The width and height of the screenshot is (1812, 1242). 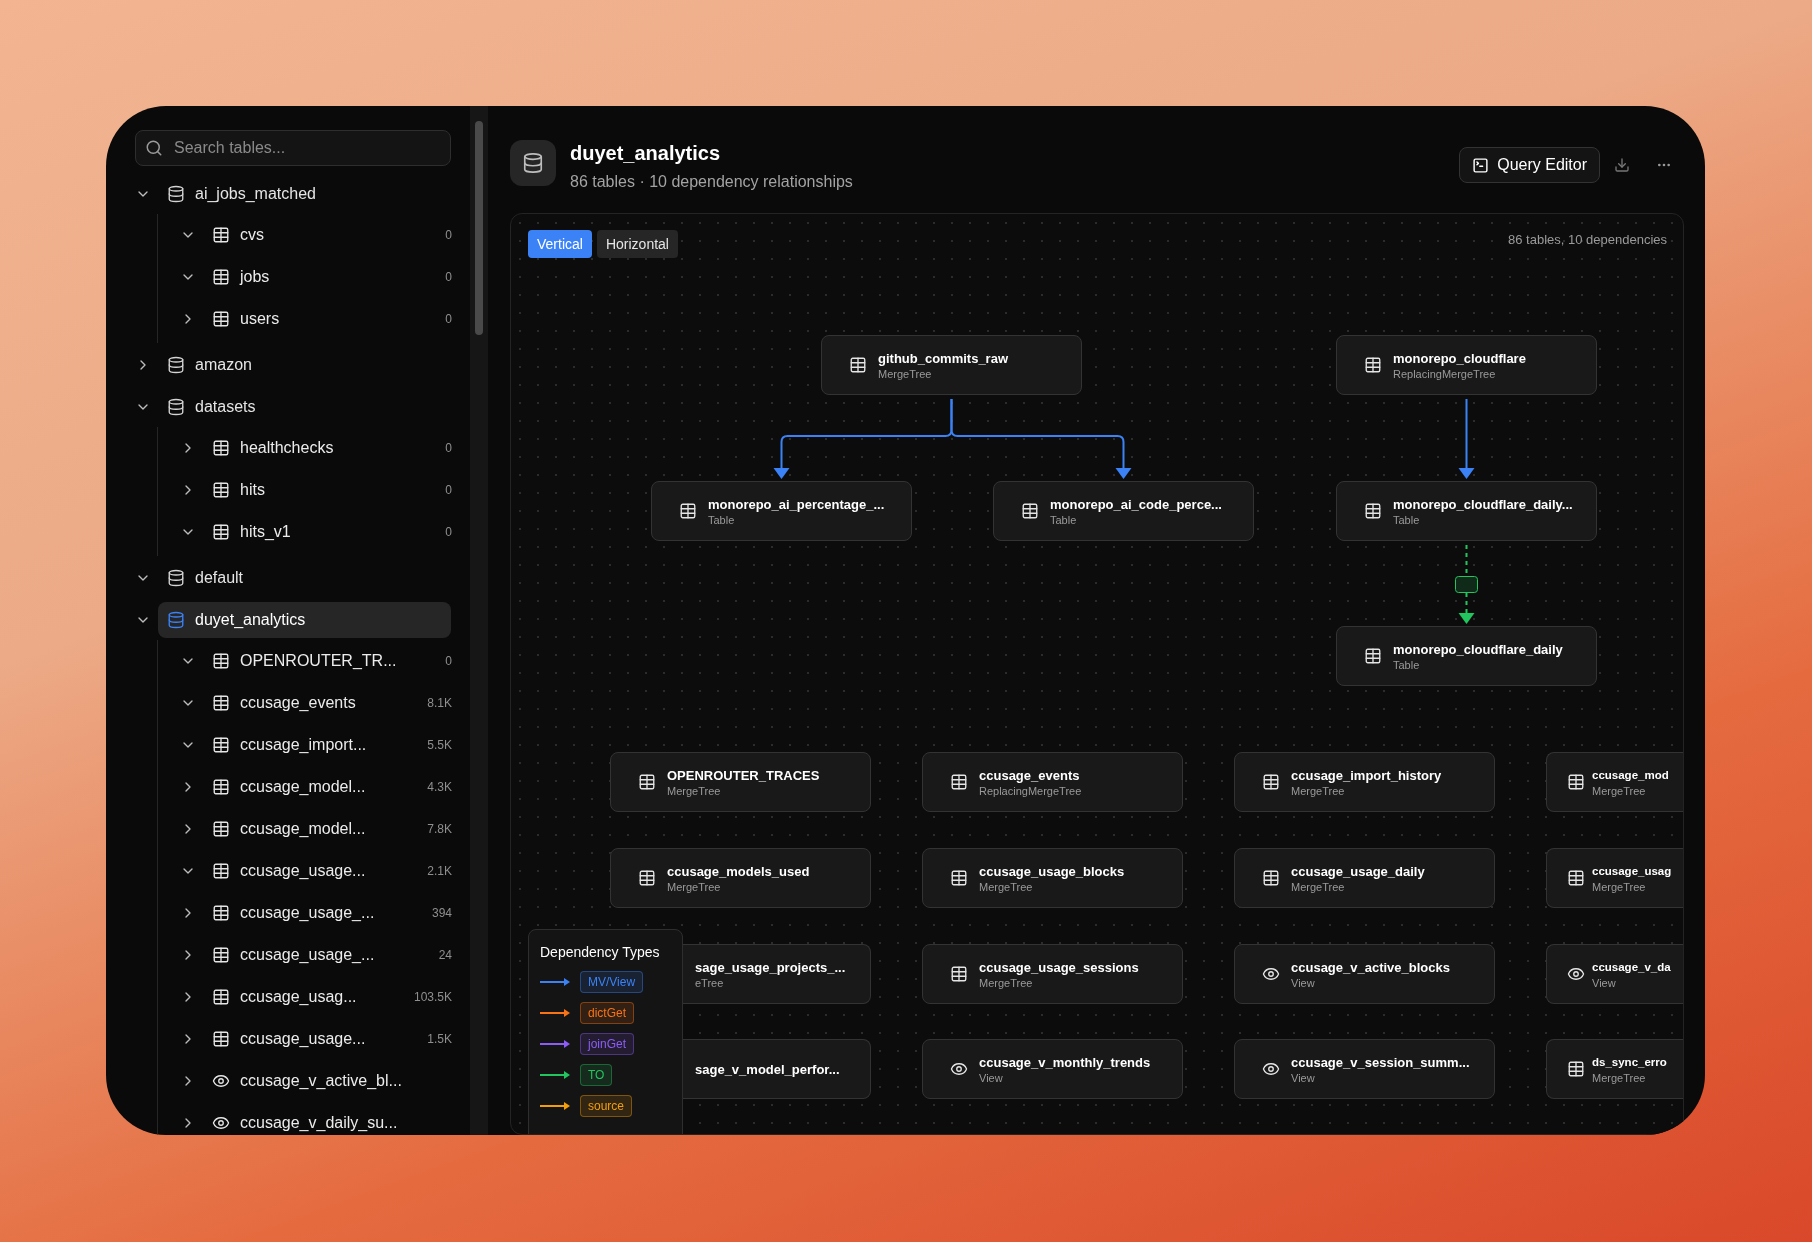 What do you see at coordinates (316, 277) in the screenshot?
I see `table-item: jobs 0` at bounding box center [316, 277].